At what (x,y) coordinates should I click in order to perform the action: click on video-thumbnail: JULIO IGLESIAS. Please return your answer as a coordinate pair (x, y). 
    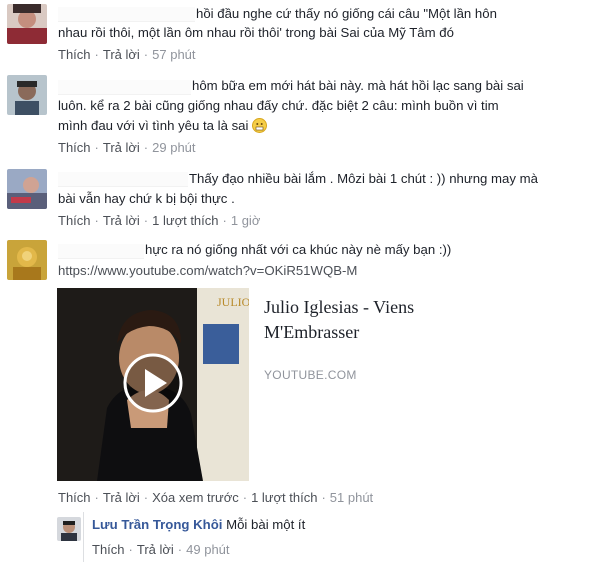
    Looking at the image, I should click on (153, 384).